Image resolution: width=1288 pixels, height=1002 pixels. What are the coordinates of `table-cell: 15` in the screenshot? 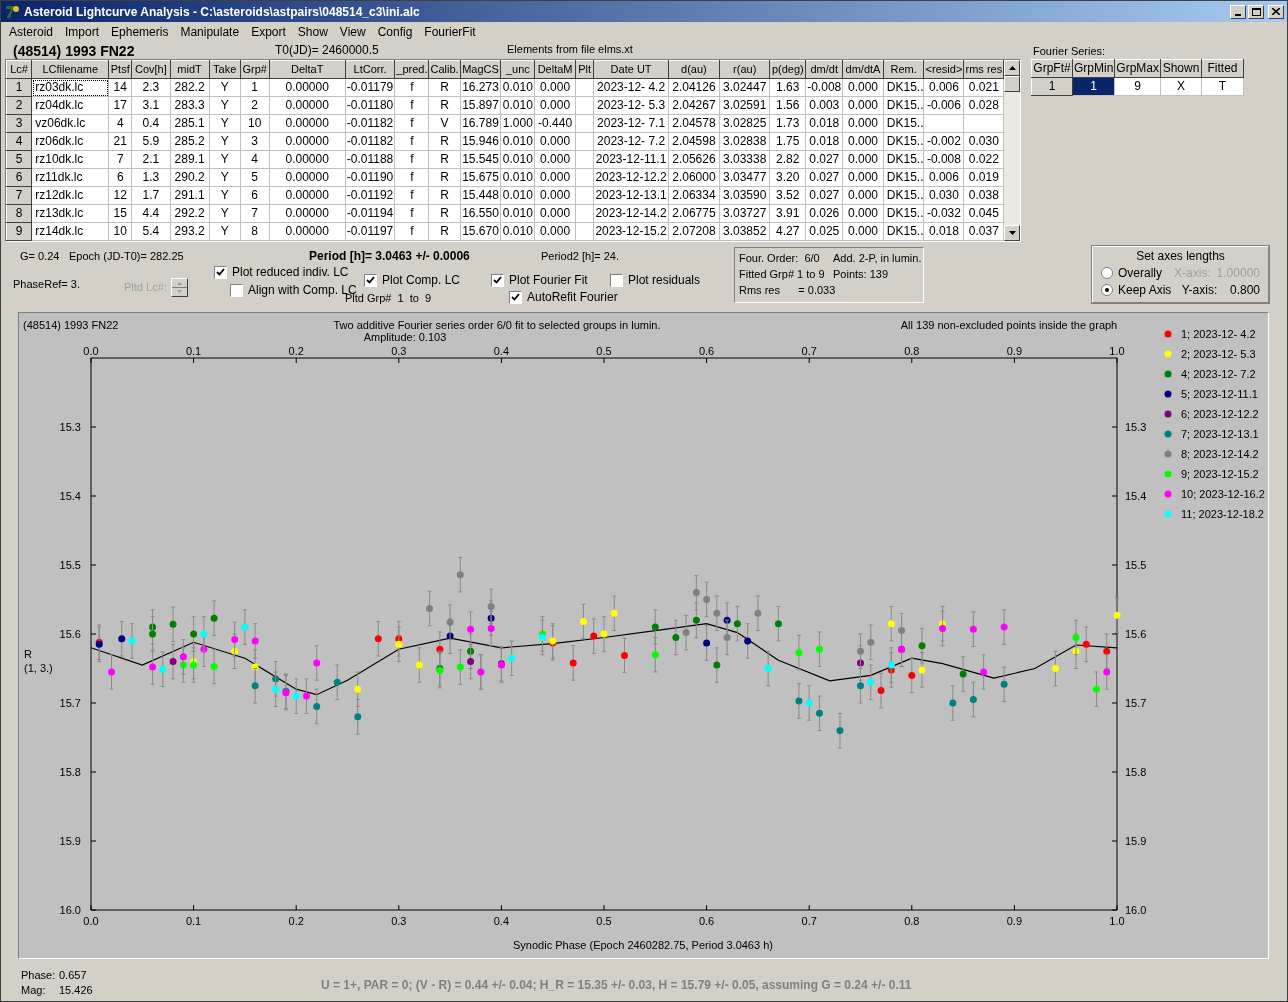 It's located at (120, 213).